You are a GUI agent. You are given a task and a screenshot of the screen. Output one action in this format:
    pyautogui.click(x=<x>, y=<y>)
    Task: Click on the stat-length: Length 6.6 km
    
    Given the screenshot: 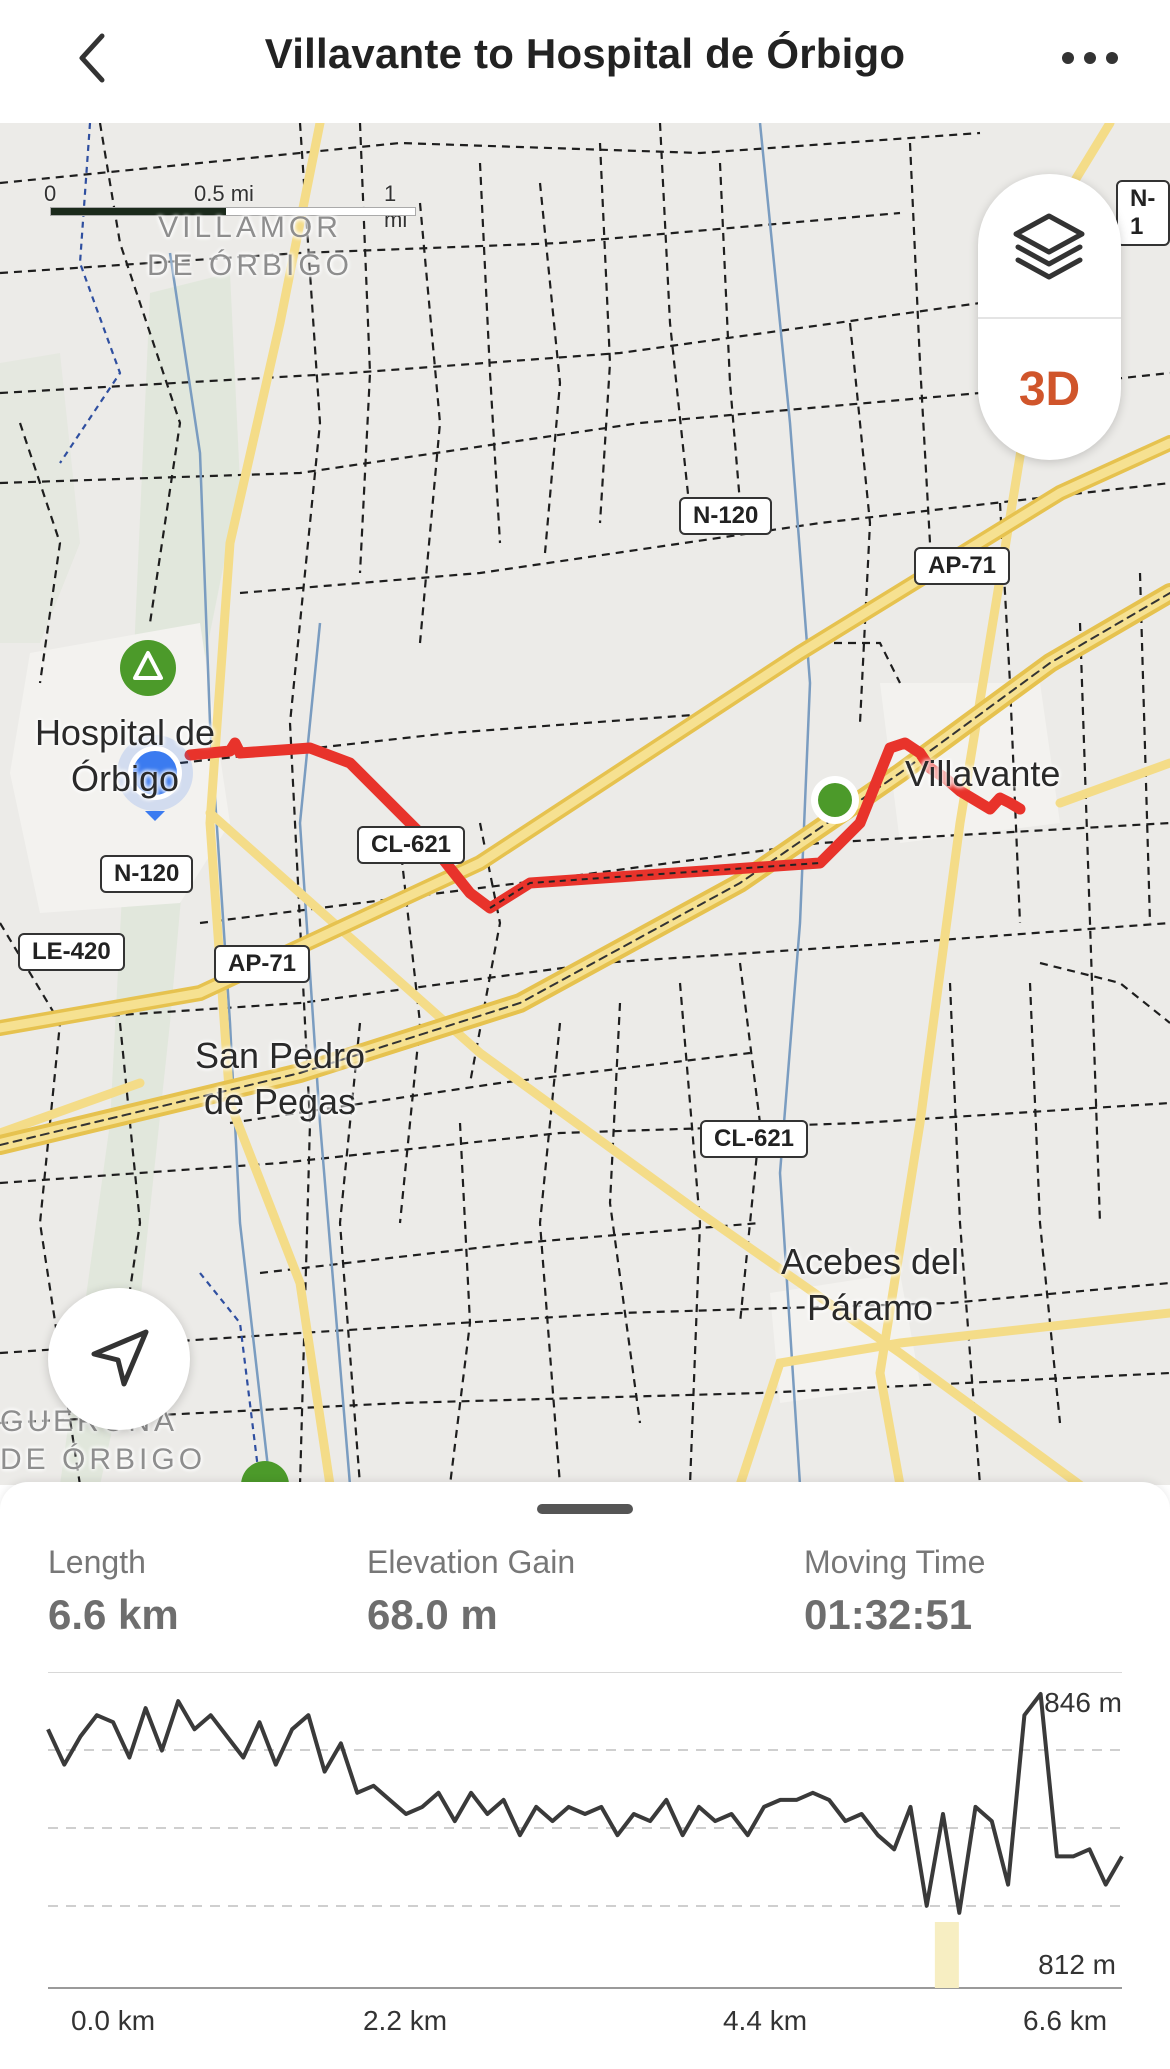 What is the action you would take?
    pyautogui.click(x=113, y=1591)
    